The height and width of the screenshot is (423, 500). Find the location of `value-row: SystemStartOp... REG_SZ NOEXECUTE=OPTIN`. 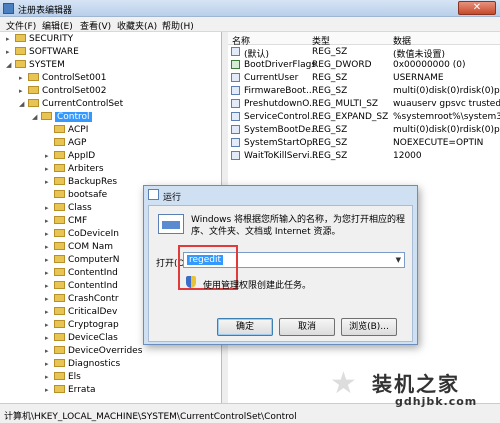

value-row: SystemStartOp... REG_SZ NOEXECUTE=OPTIN is located at coordinates (364, 143).